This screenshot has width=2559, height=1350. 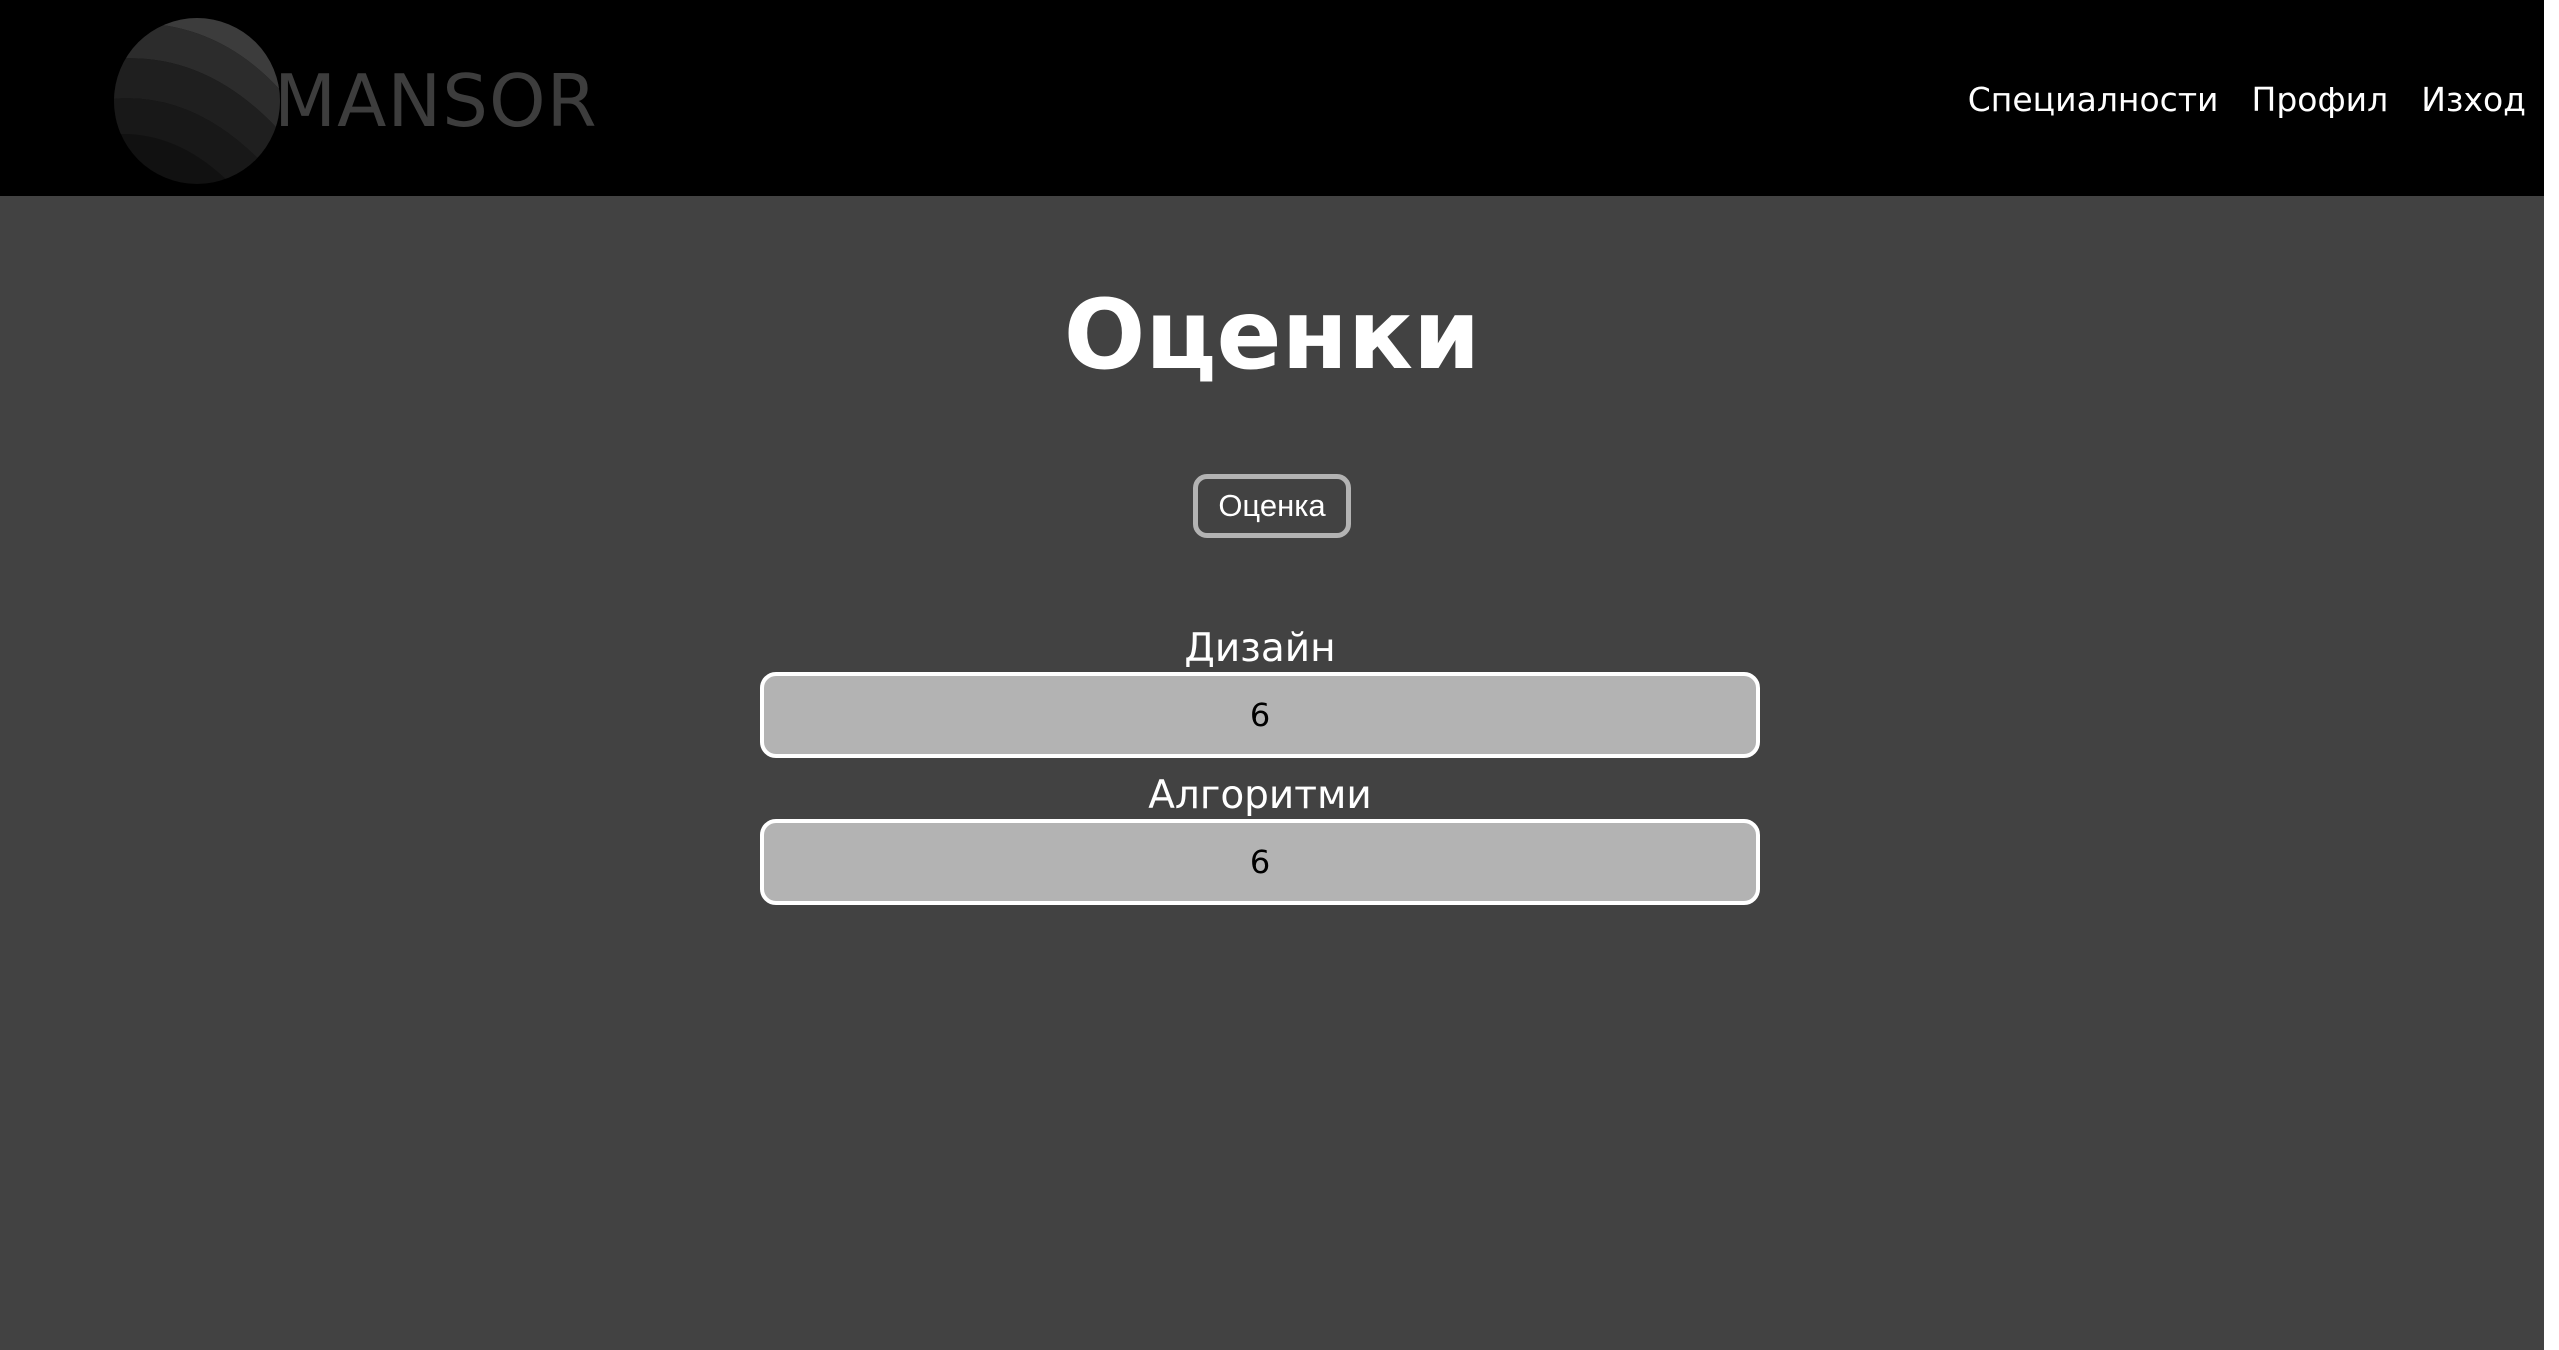 What do you see at coordinates (2247, 100) in the screenshot?
I see `main-nav: Специалности Профил Изход` at bounding box center [2247, 100].